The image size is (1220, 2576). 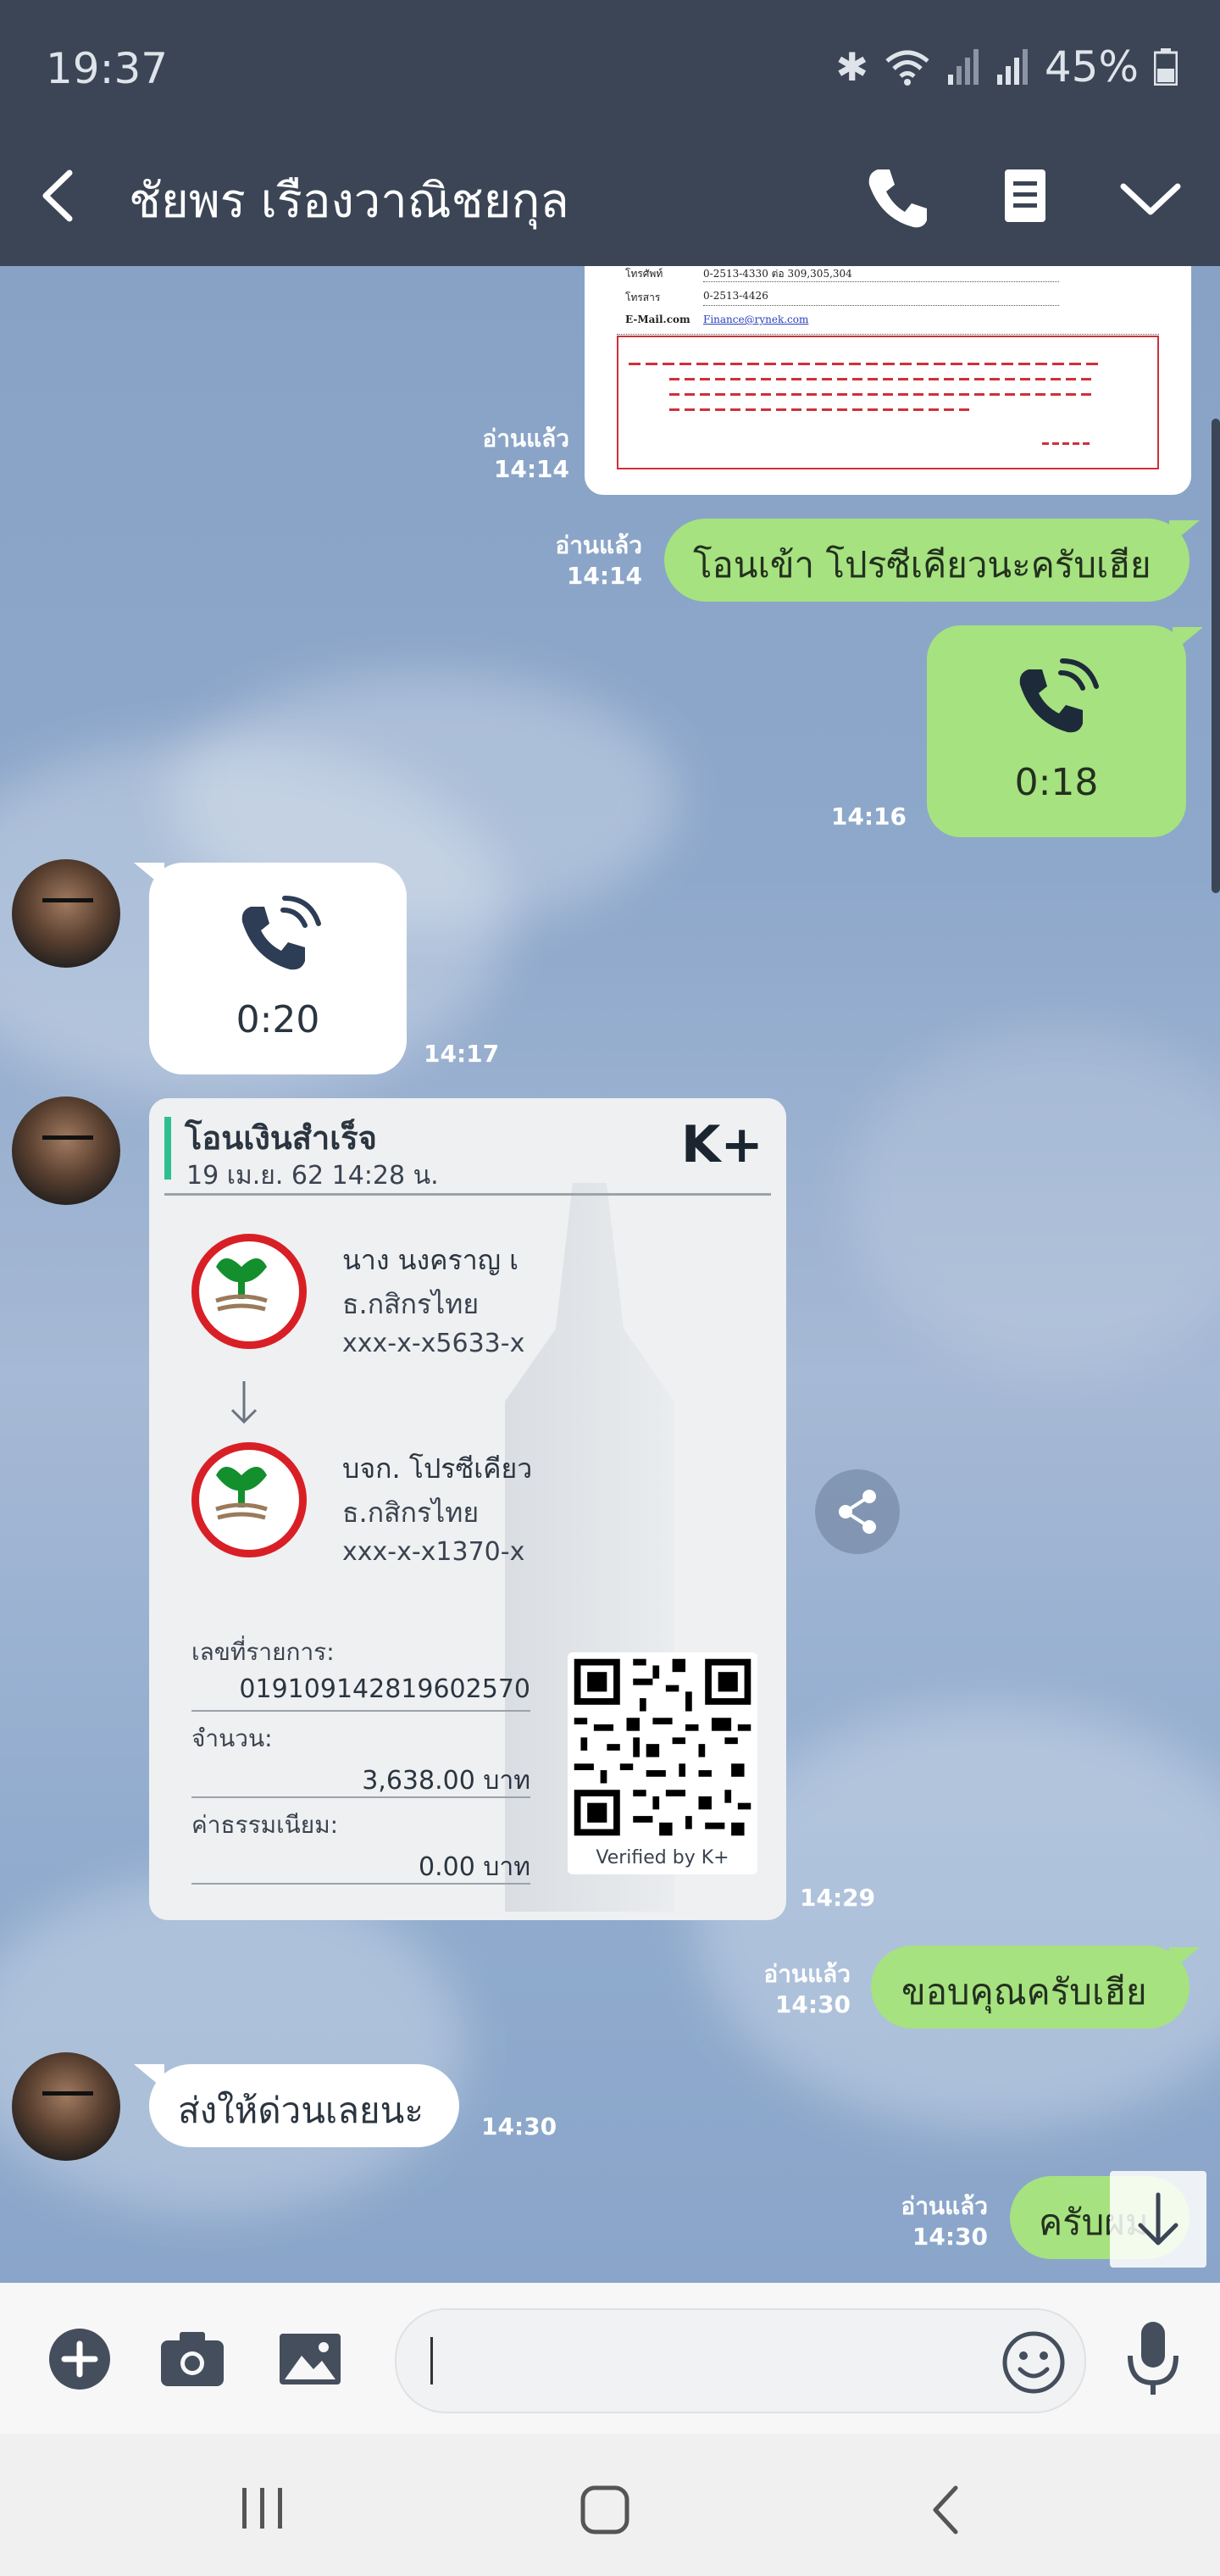 I want to click on message-bubble-m1: โอนเข้า โปรซีเคียวนะครับเฮีย, so click(x=927, y=560).